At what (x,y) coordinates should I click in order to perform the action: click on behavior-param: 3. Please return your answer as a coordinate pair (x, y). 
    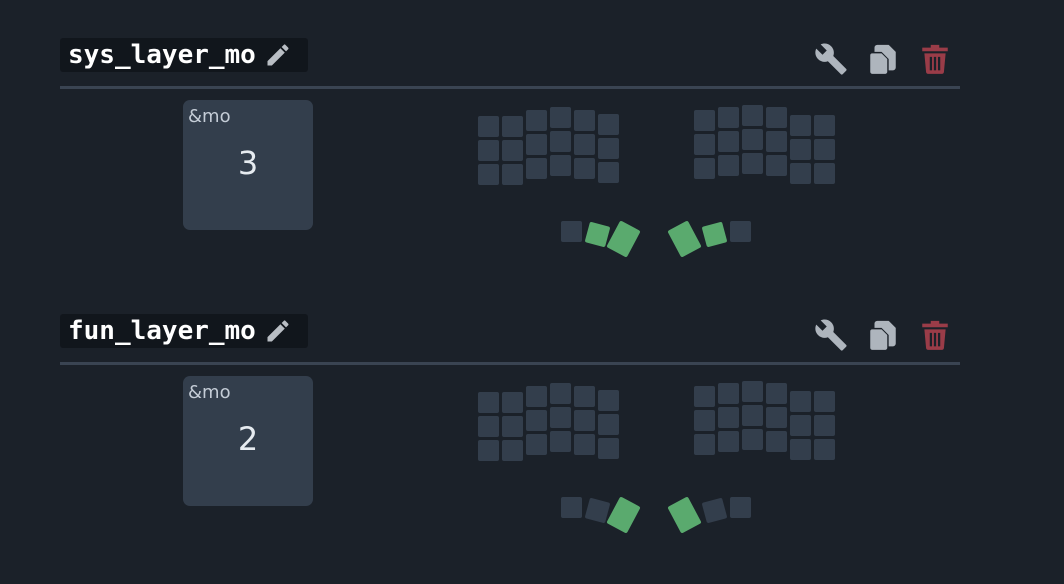
    Looking at the image, I should click on (248, 163).